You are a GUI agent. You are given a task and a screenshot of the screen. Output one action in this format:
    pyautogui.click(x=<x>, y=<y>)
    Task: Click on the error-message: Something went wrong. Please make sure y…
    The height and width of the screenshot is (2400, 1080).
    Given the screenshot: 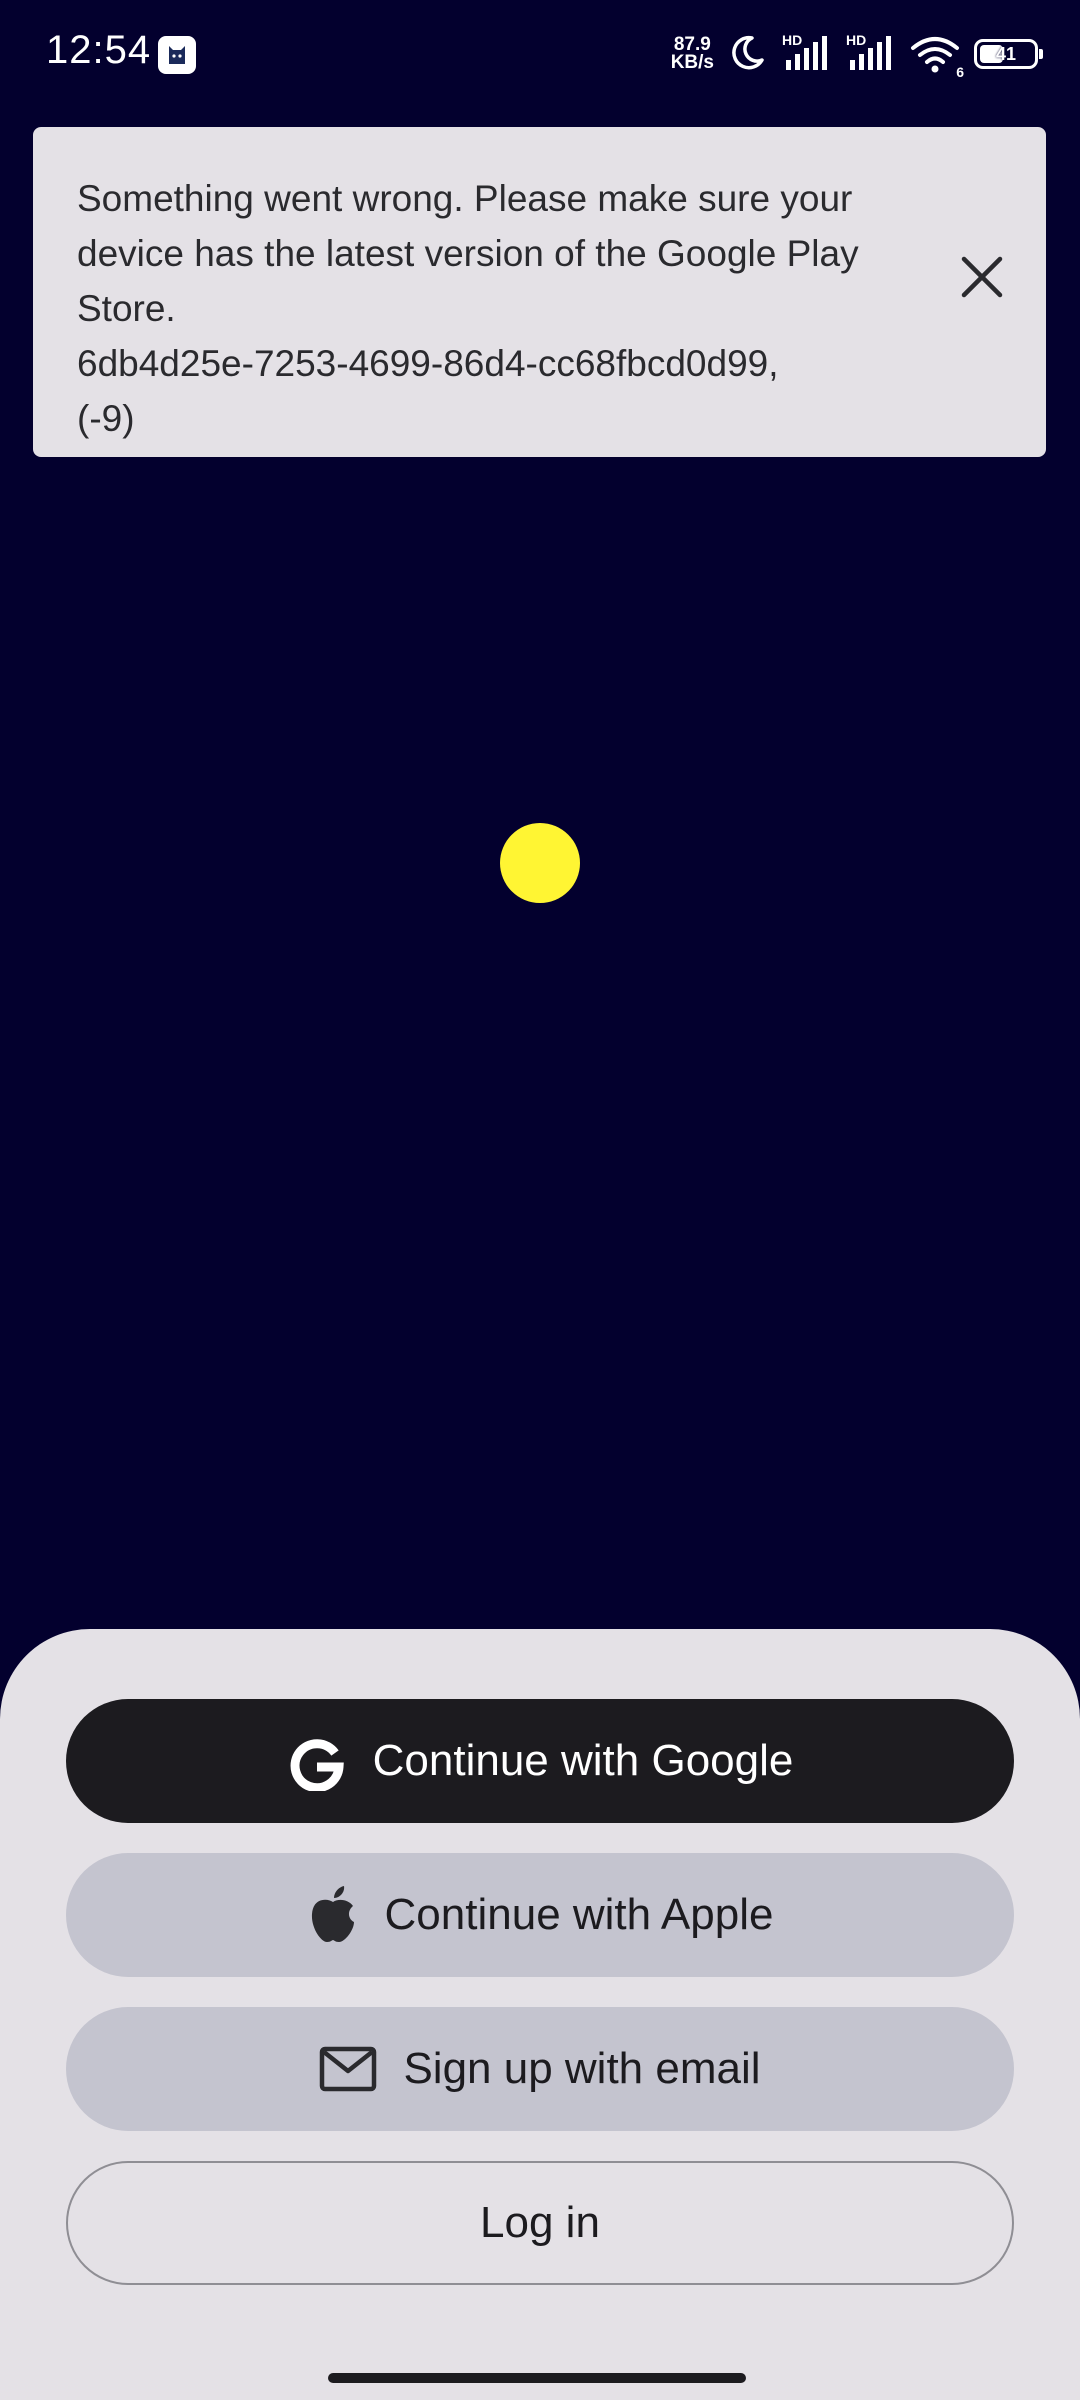 What is the action you would take?
    pyautogui.click(x=468, y=308)
    